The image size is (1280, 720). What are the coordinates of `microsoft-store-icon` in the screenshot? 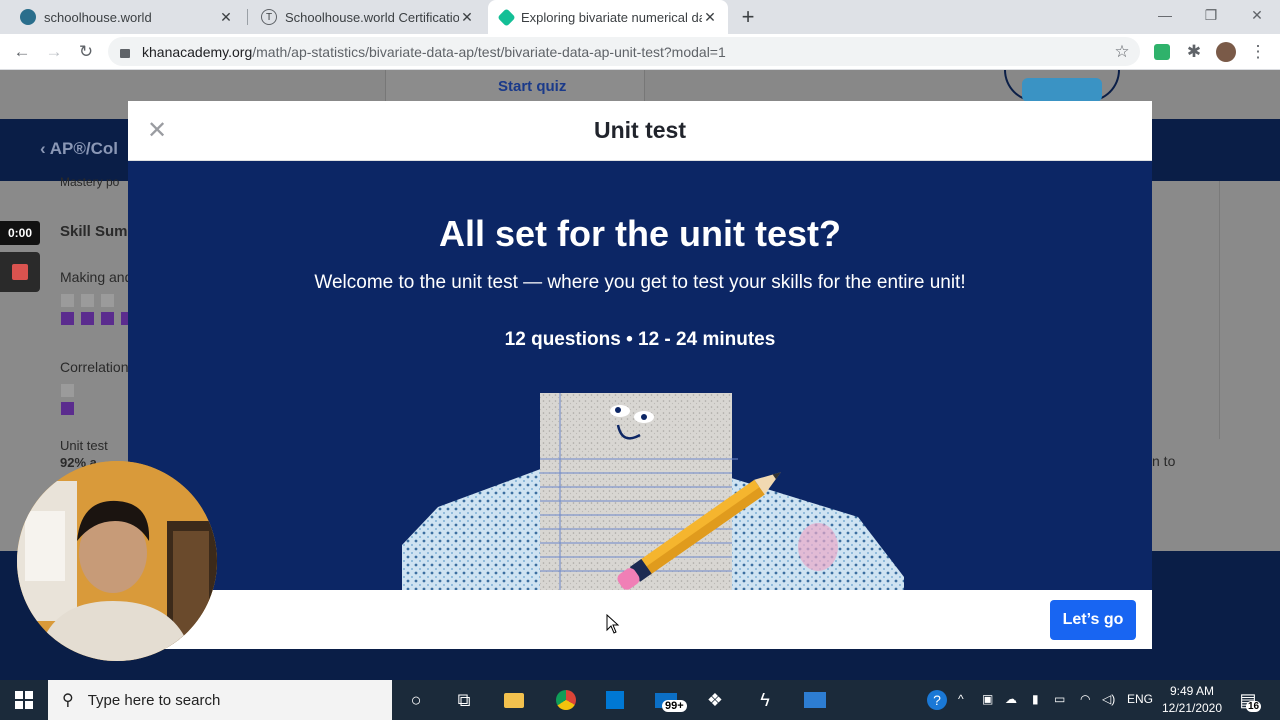 It's located at (615, 700).